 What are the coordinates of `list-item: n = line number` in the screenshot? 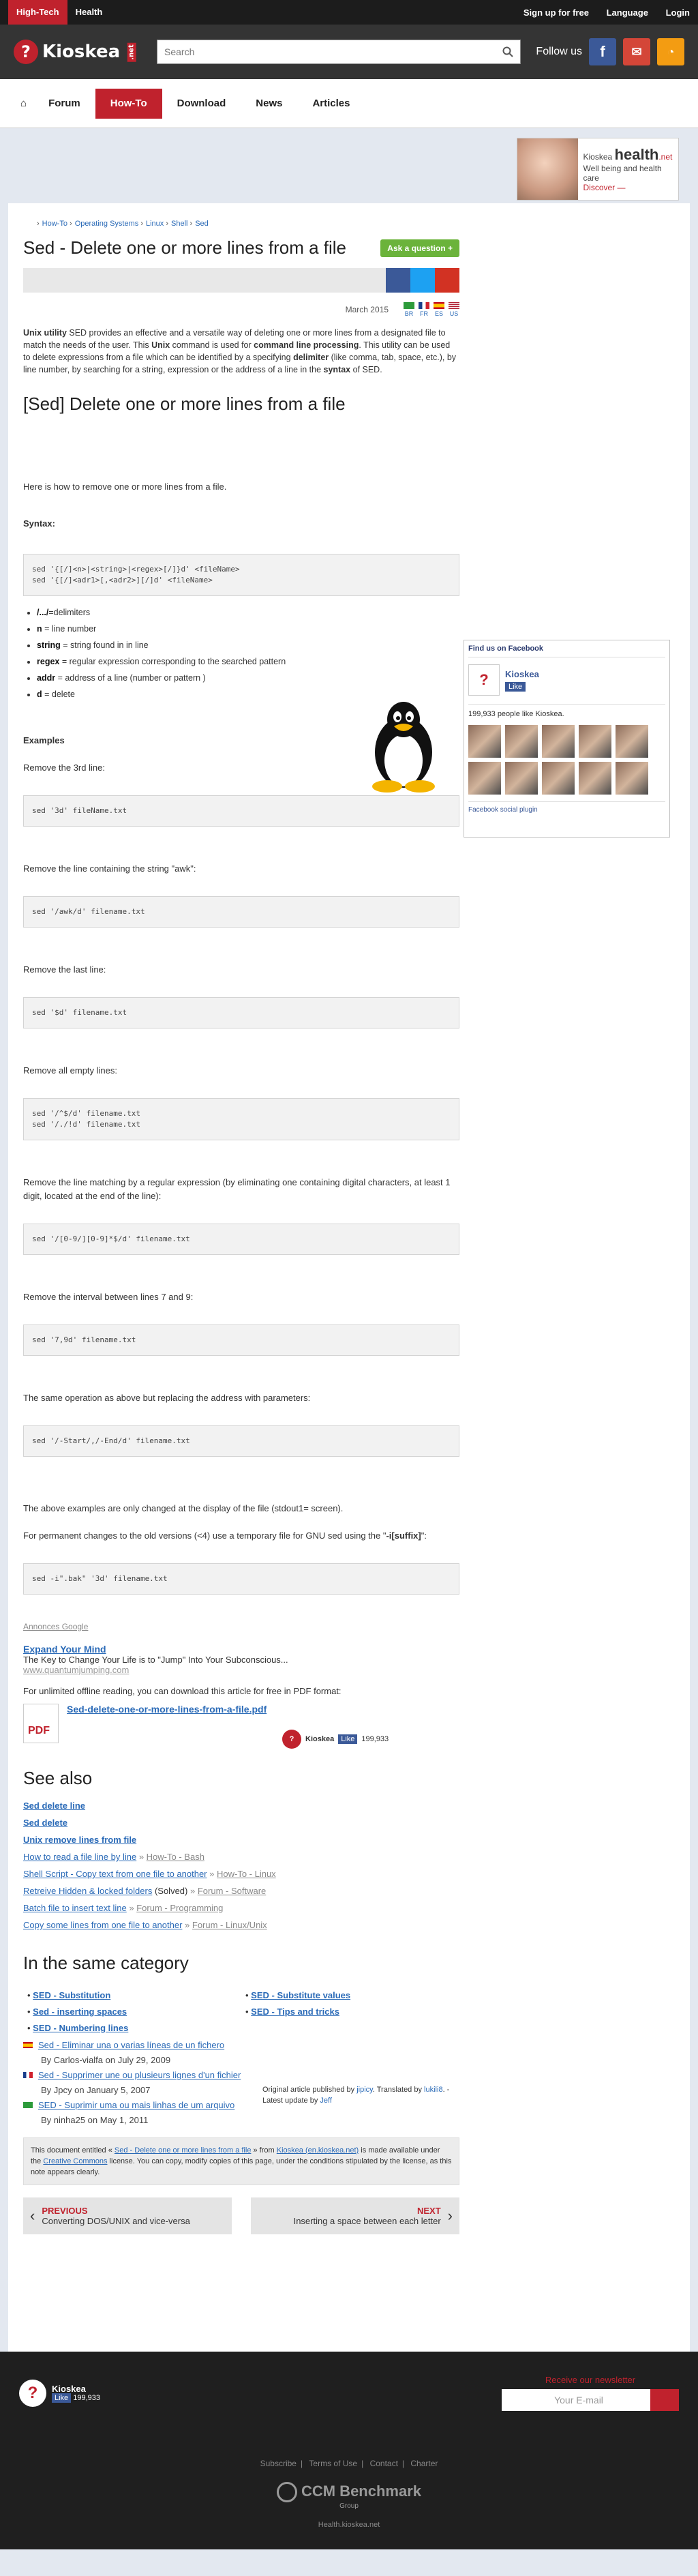 It's located at (248, 629).